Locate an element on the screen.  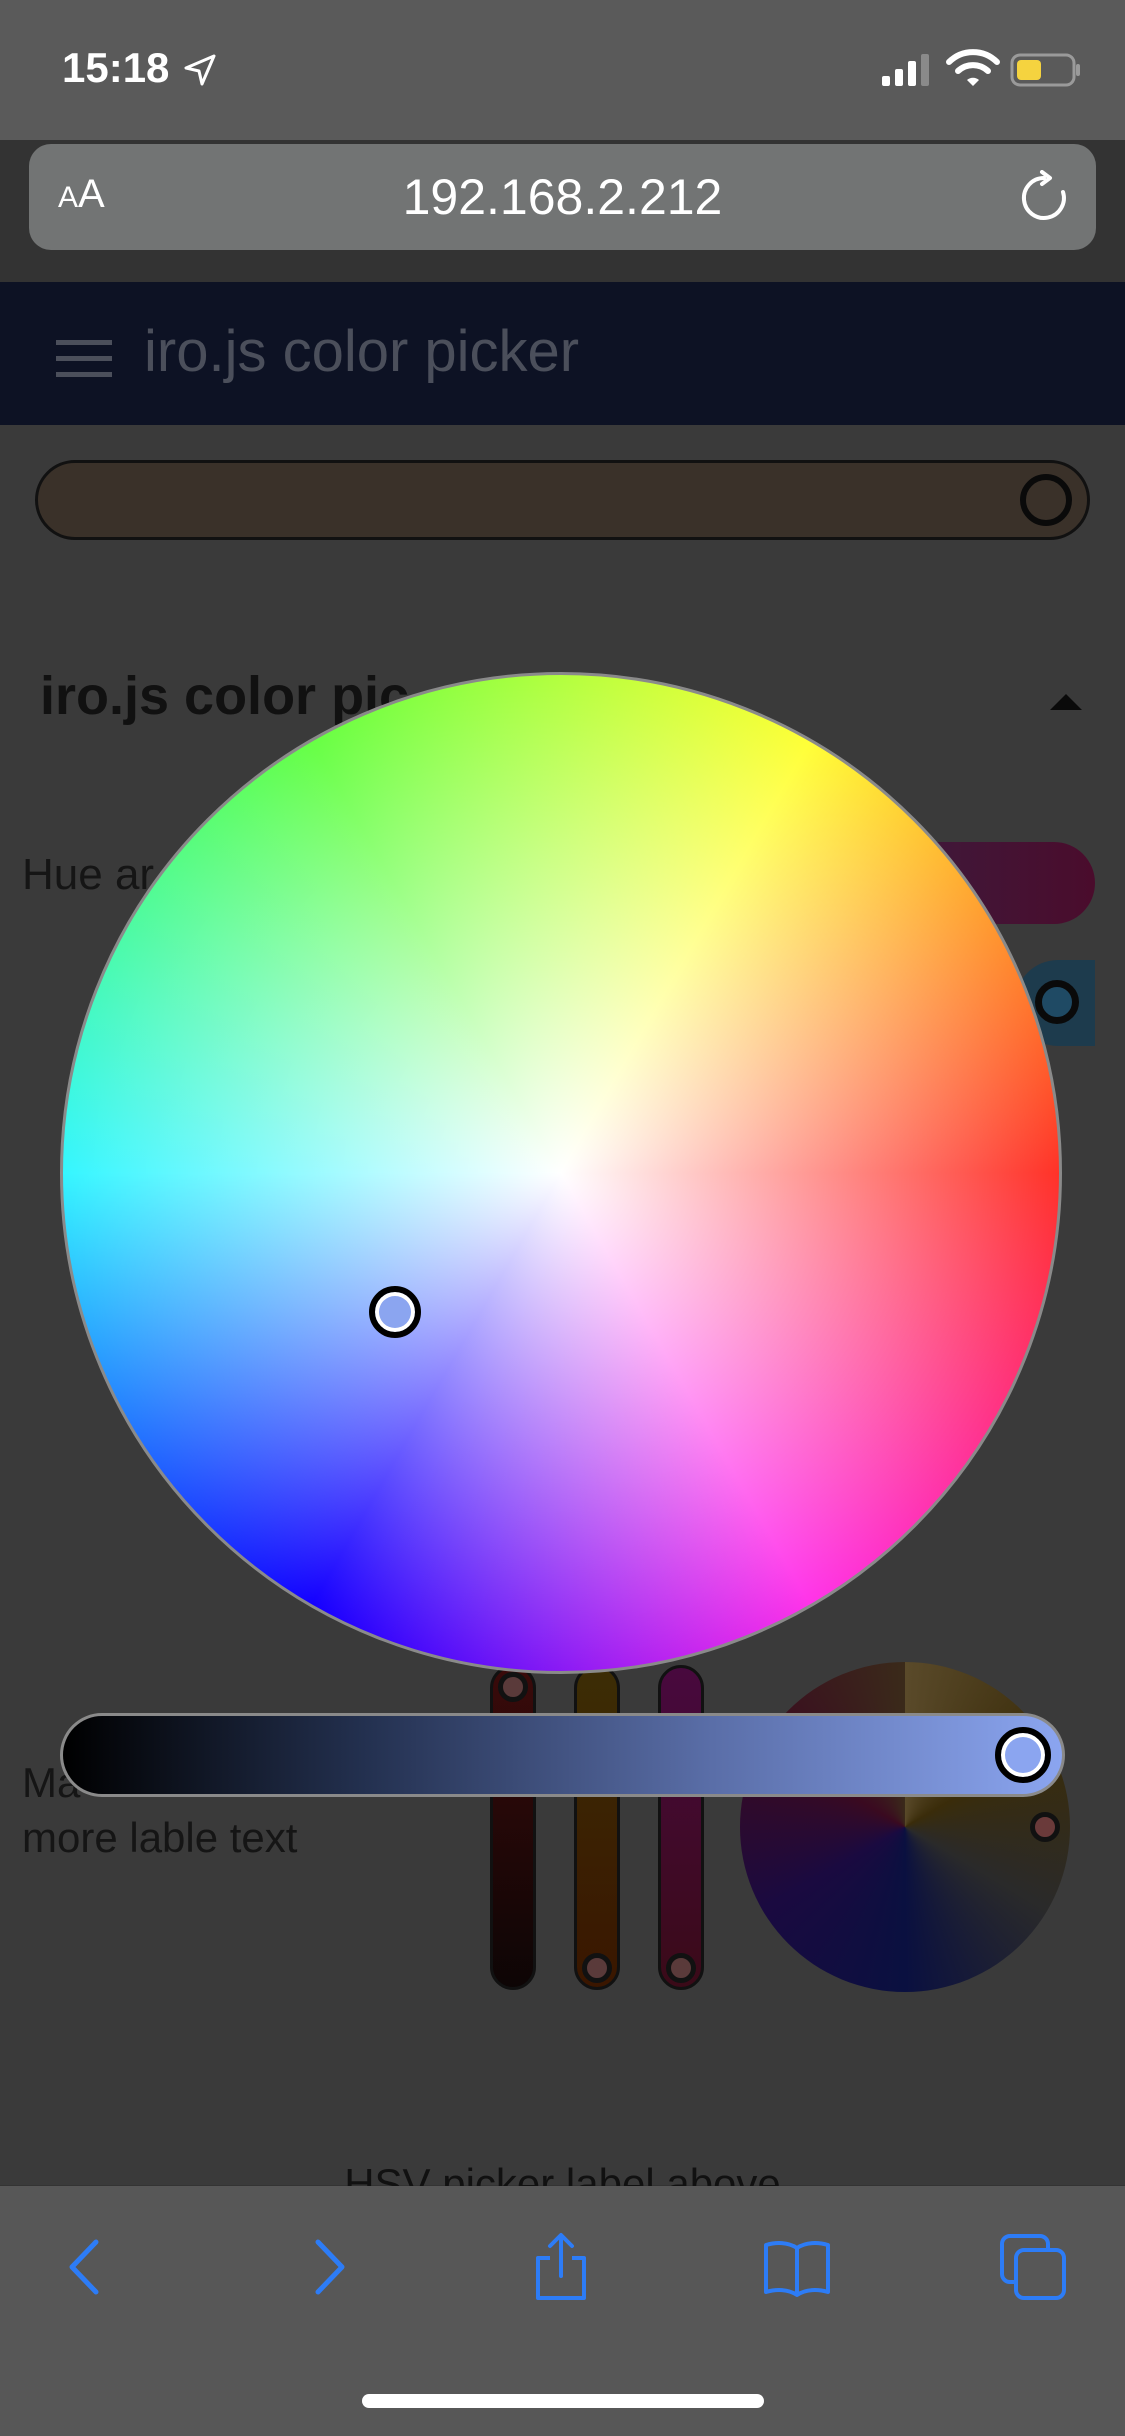
share-icon is located at coordinates (561, 2267).